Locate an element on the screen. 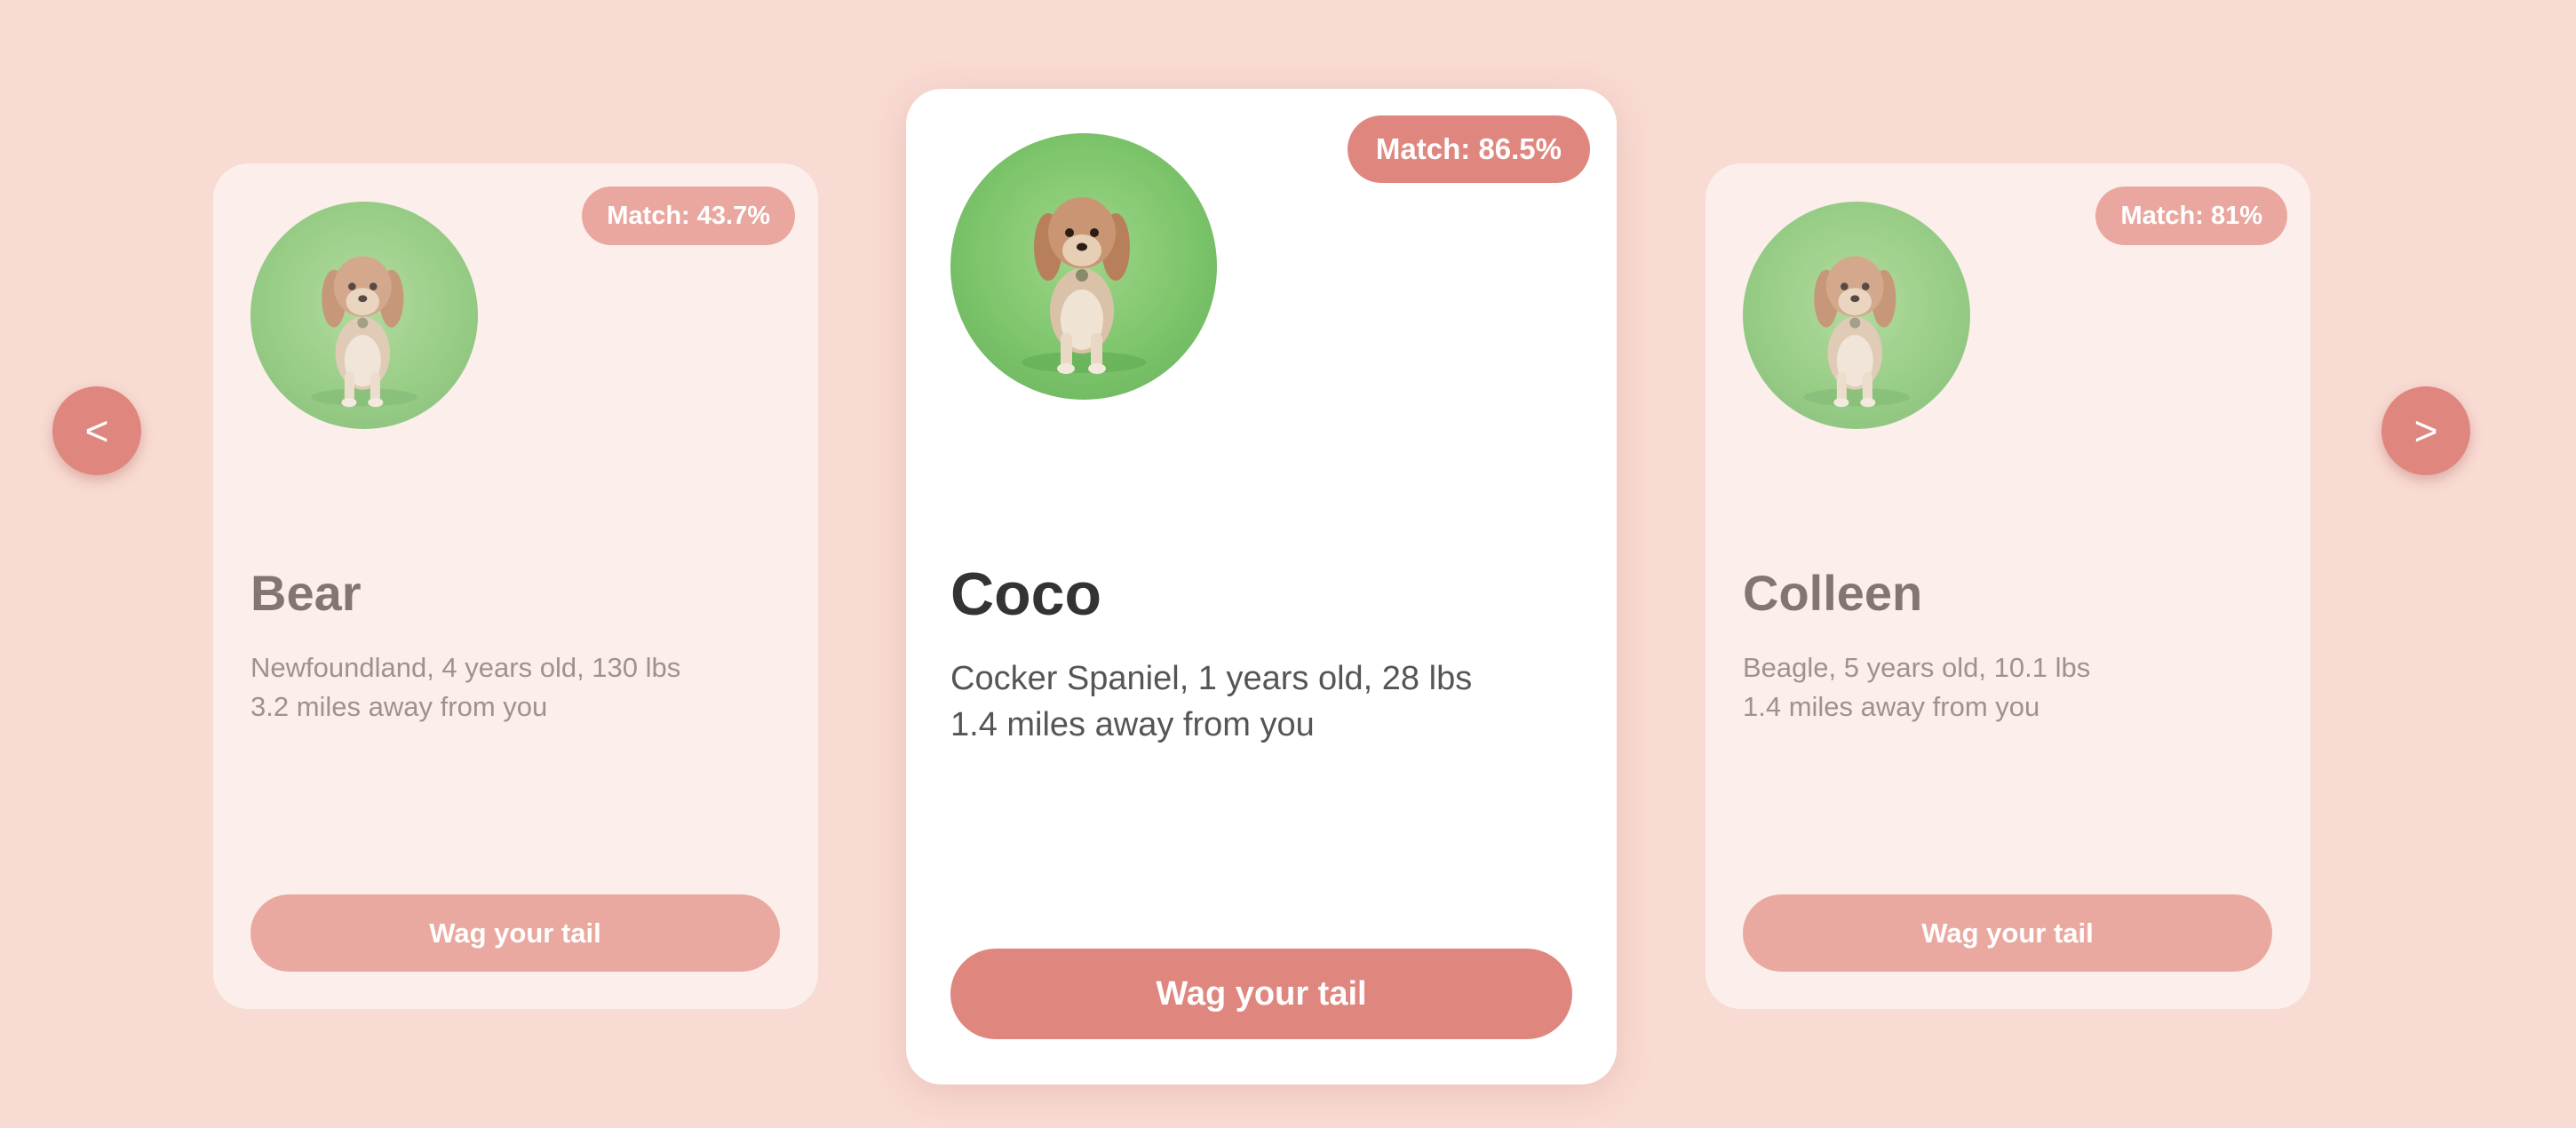  match-badge: Match: 86.5% is located at coordinates (1468, 149).